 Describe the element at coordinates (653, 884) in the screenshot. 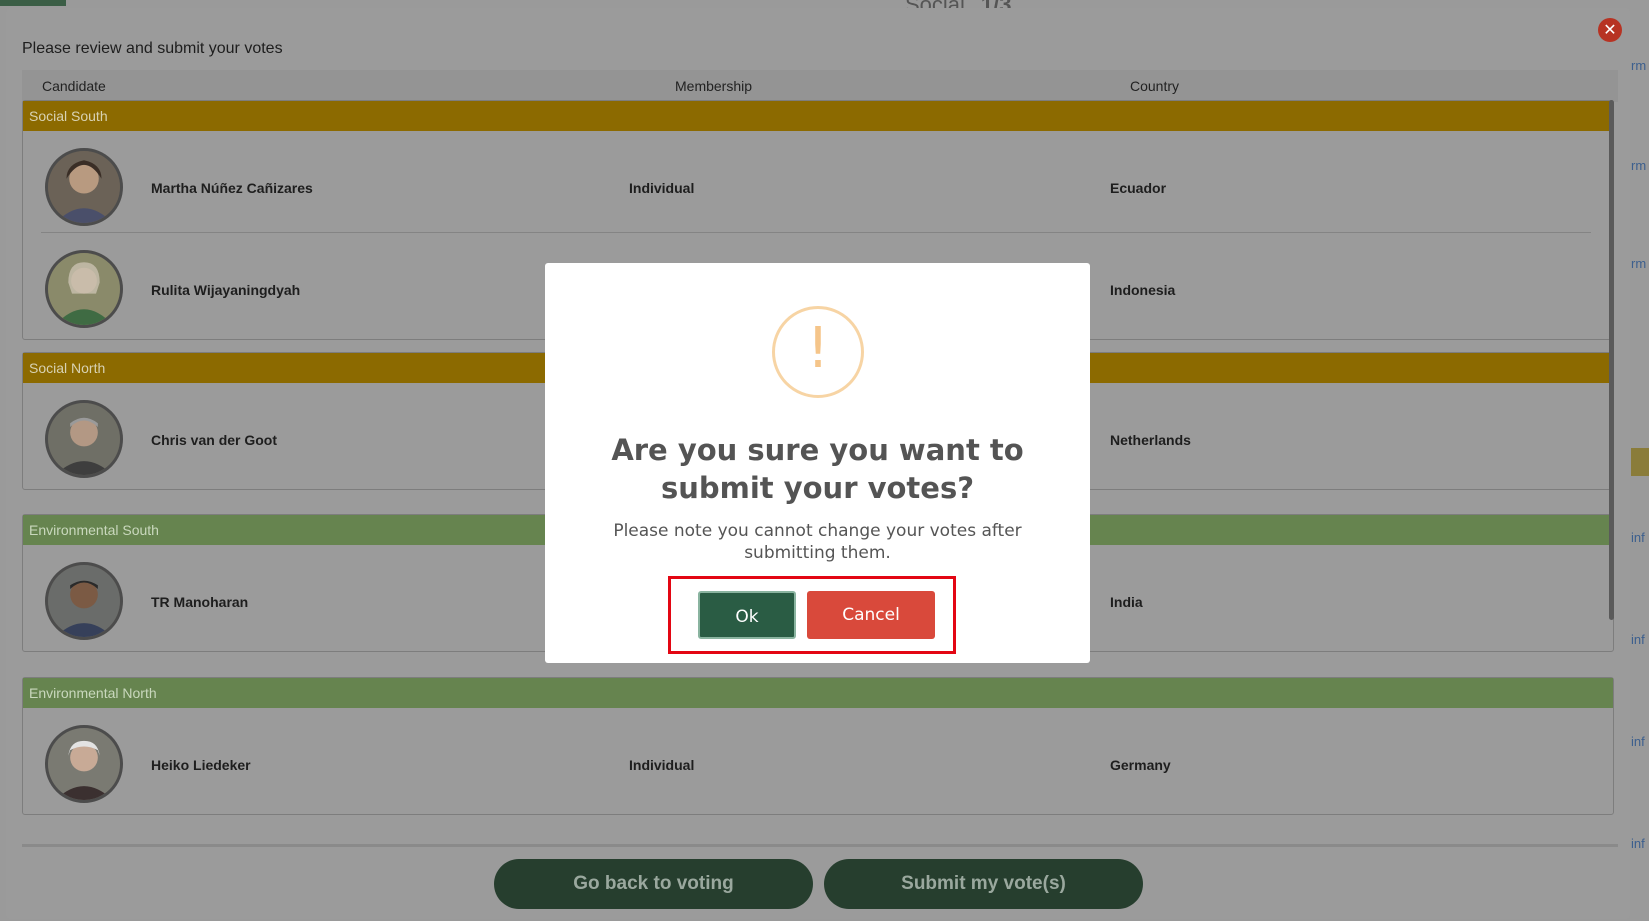

I see `go-back-to-voting-button: Go back to voting` at that location.